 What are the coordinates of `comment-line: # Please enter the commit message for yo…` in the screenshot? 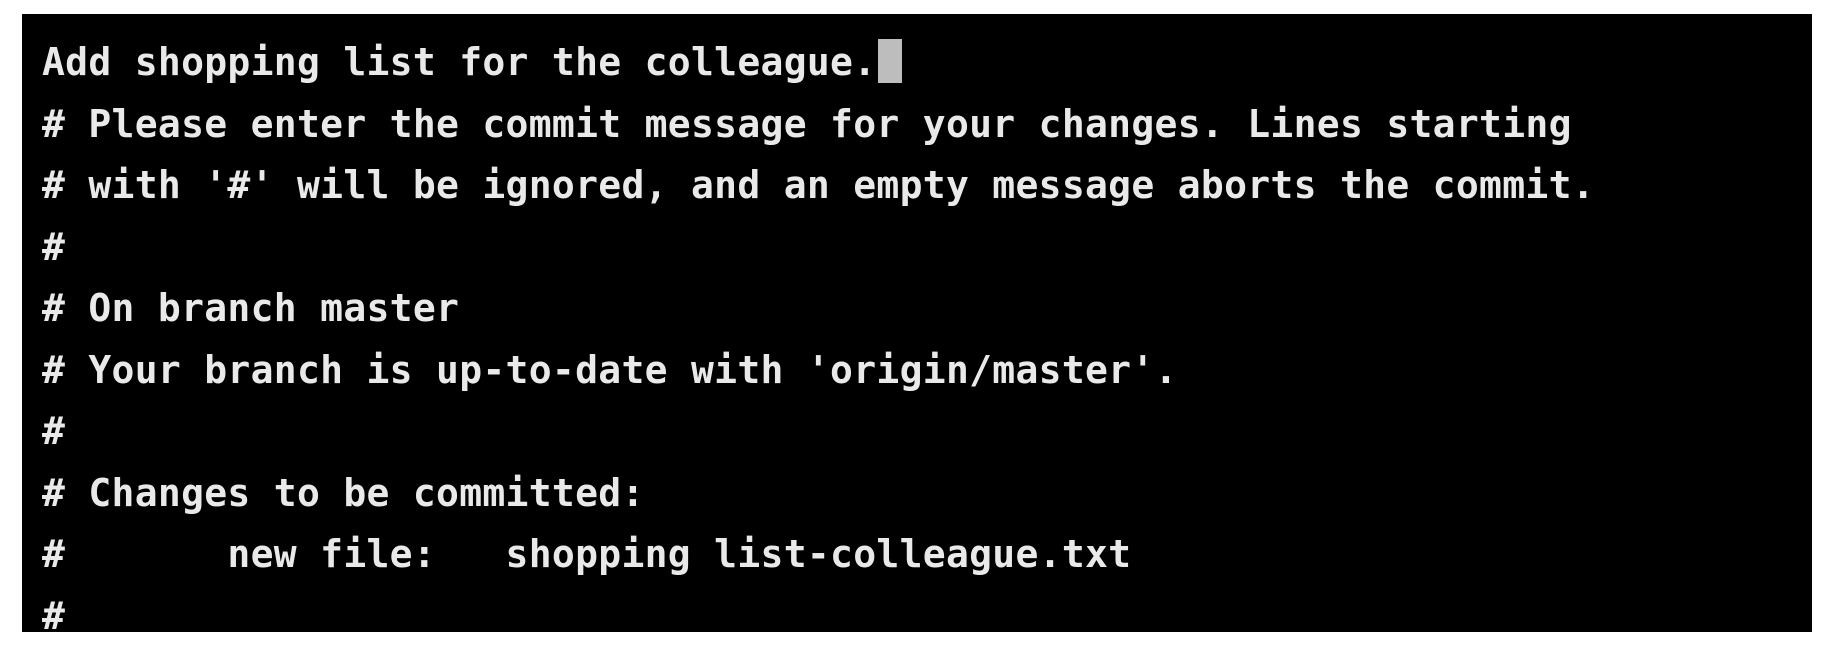 It's located at (807, 123).